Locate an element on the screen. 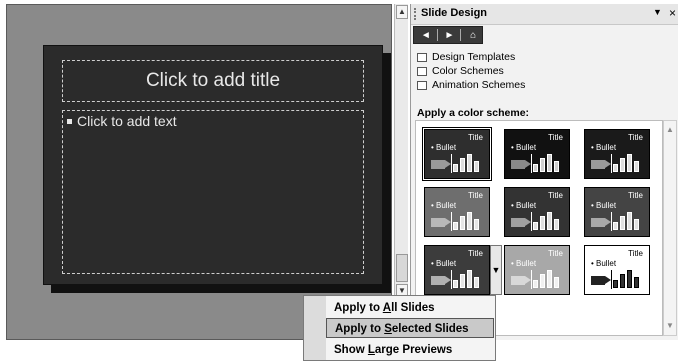 The image size is (678, 361). title-placeholder: Click to add title is located at coordinates (213, 81).